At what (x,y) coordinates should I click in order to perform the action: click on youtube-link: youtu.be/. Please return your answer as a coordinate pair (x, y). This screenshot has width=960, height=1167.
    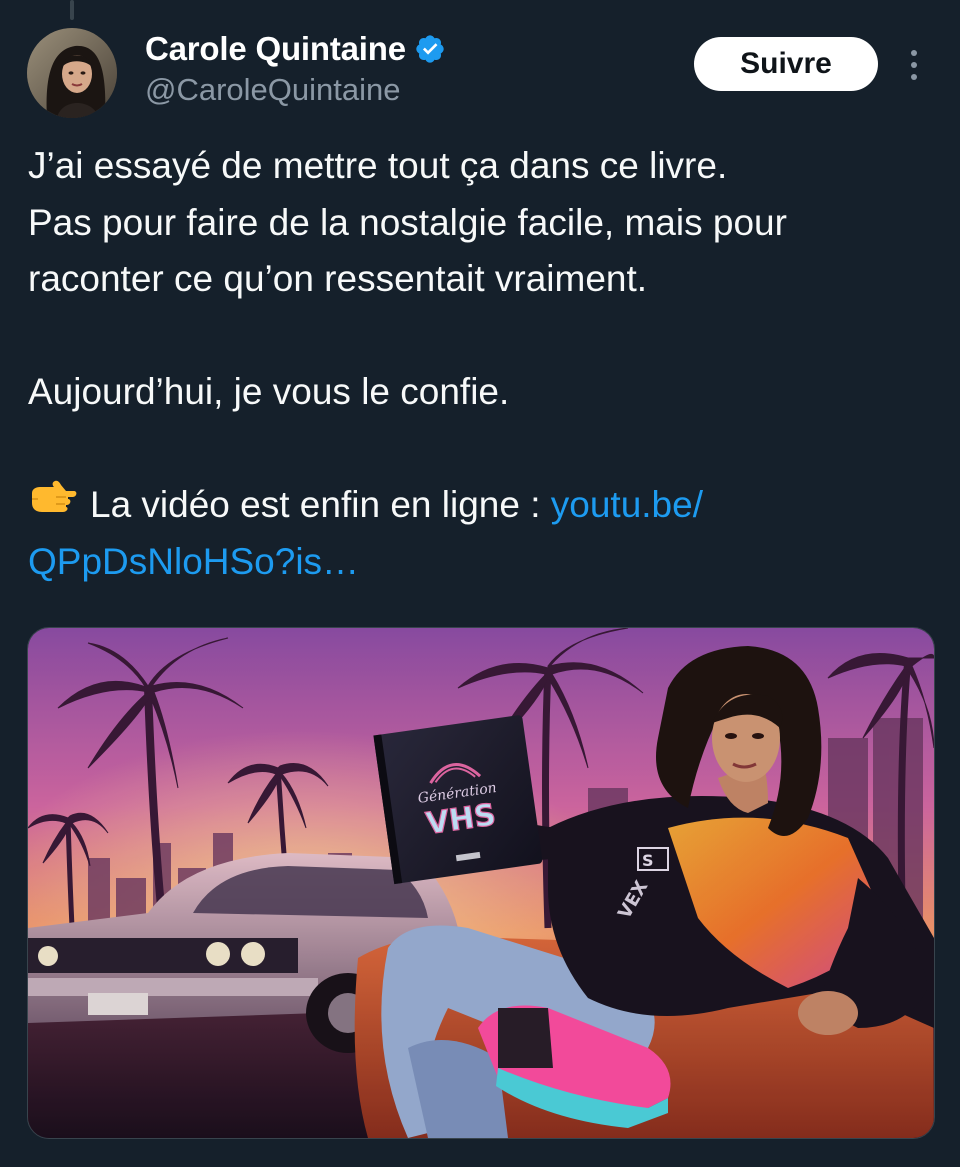
    Looking at the image, I should click on (627, 504).